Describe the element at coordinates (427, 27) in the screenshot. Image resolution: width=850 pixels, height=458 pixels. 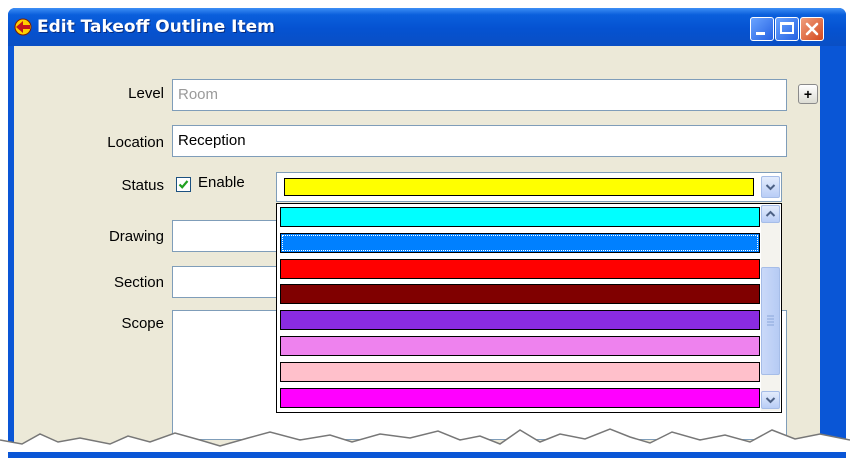
I see `title-bar: Edit Takeoff Outline Item` at that location.